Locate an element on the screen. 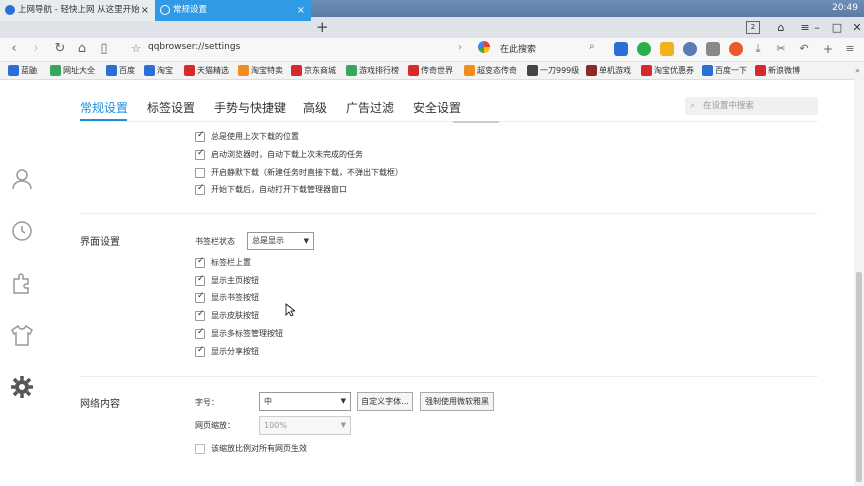  bookmark-item: 淘宝优惠券 is located at coordinates (667, 70).